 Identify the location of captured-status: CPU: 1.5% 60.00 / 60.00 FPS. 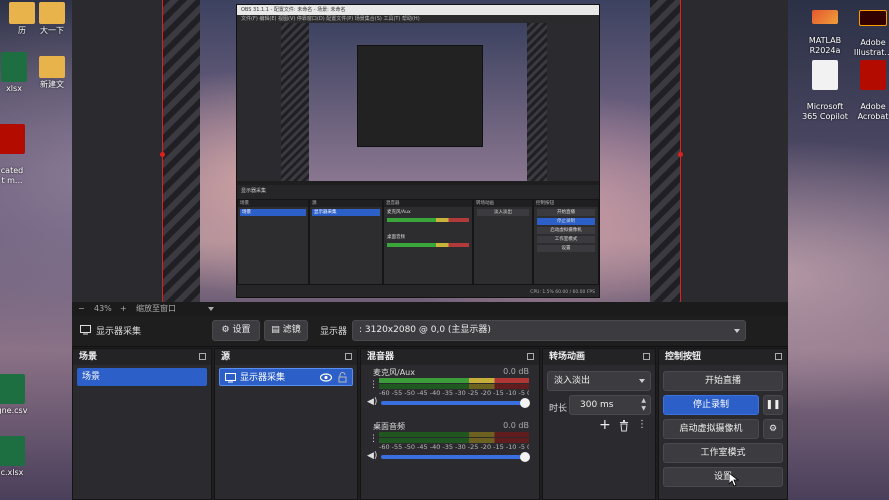
(562, 292).